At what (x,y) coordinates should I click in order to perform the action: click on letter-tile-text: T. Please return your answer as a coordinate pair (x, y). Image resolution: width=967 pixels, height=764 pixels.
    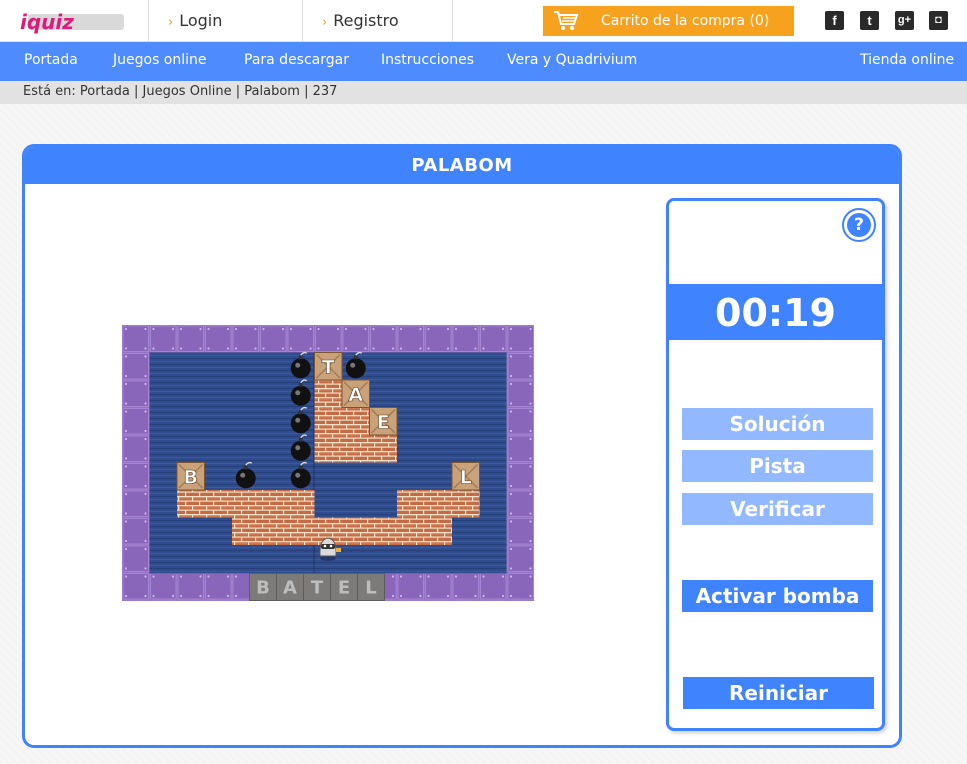
    Looking at the image, I should click on (328, 367).